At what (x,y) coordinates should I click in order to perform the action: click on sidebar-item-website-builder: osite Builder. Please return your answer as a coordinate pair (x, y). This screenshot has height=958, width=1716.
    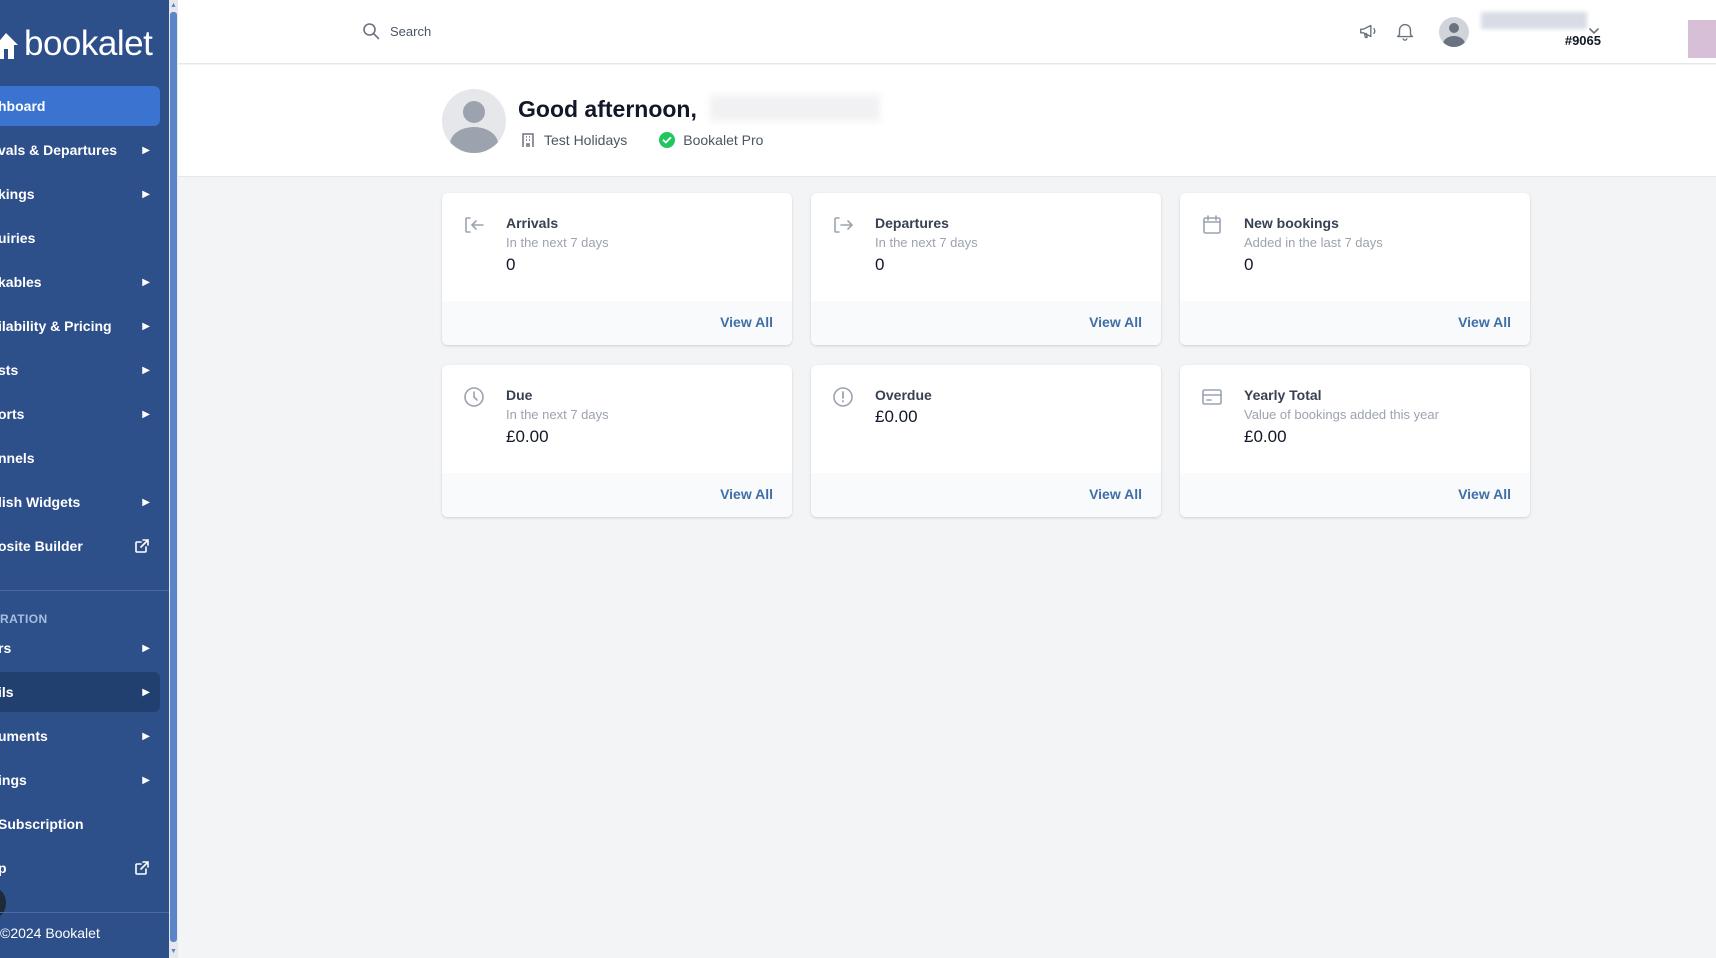
    Looking at the image, I should click on (80, 546).